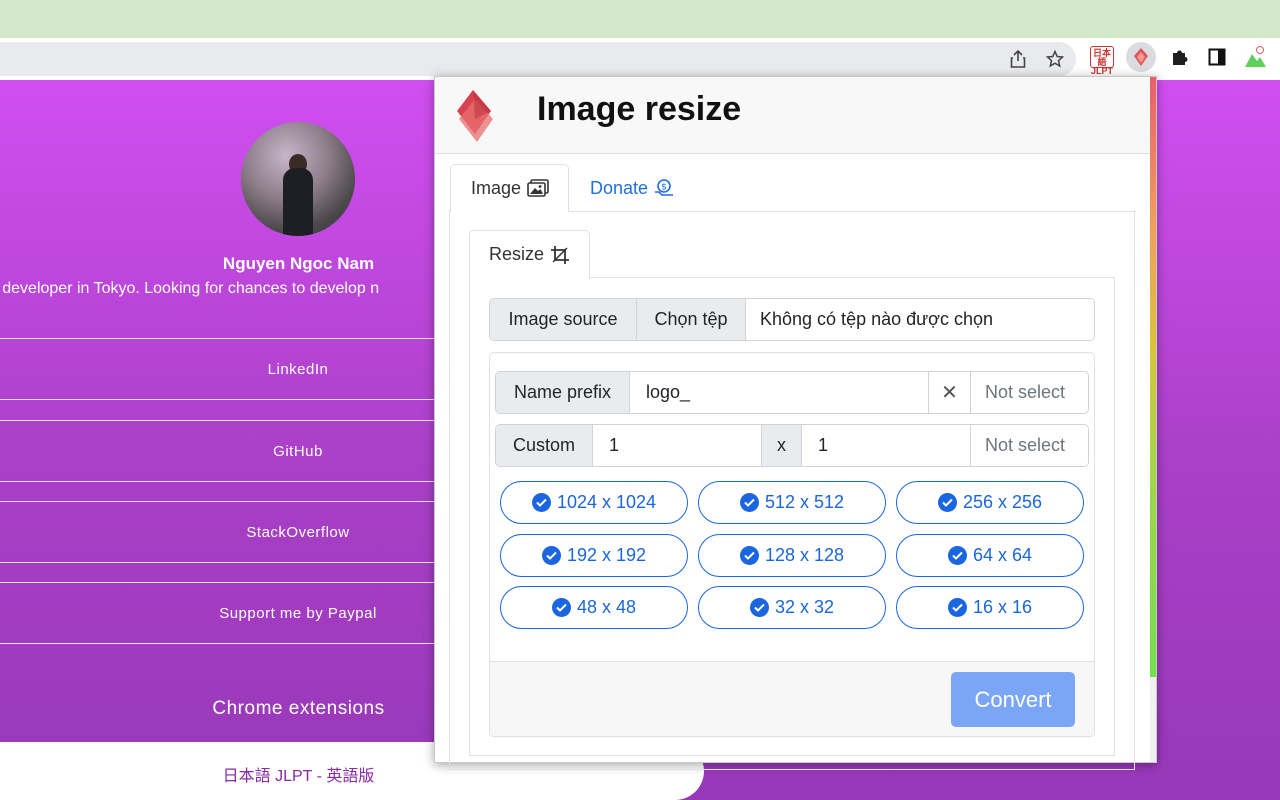 The height and width of the screenshot is (800, 1280). I want to click on share-icon, so click(1018, 59).